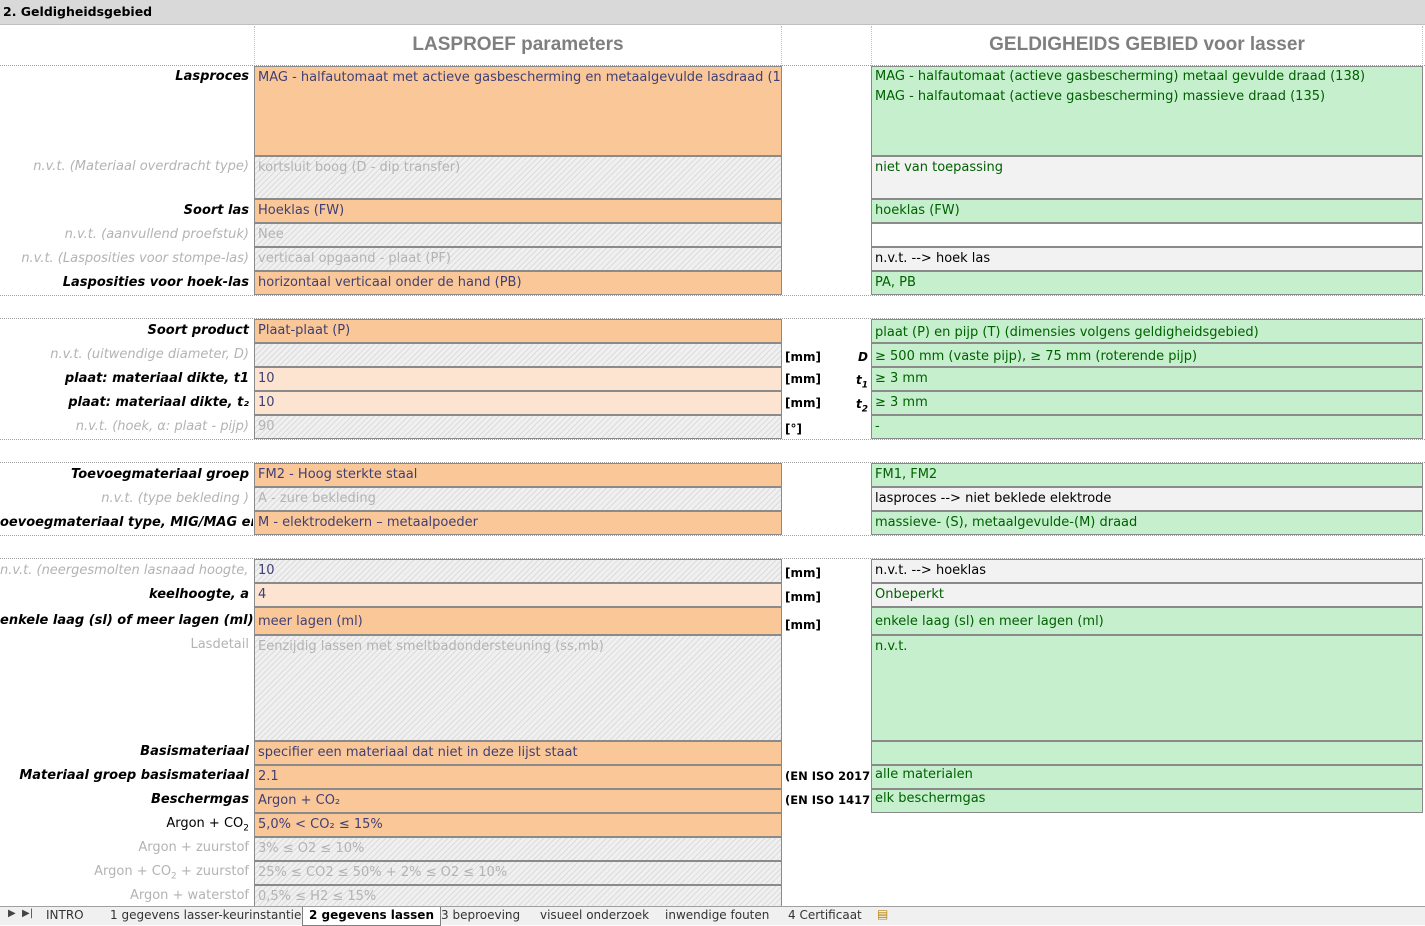 The image size is (1425, 926). Describe the element at coordinates (518, 46) in the screenshot. I see `header-lasproef-parameters: LASPROEF parameters` at that location.